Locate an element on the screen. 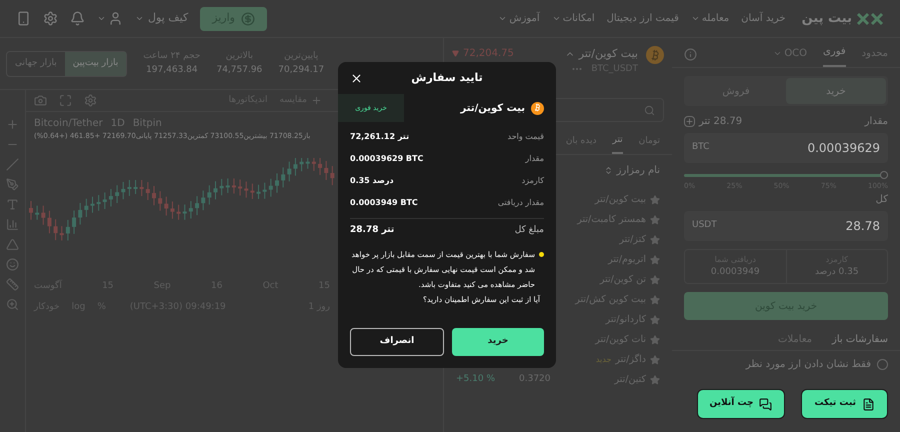  support-button: ثبت تیکت is located at coordinates (844, 404).